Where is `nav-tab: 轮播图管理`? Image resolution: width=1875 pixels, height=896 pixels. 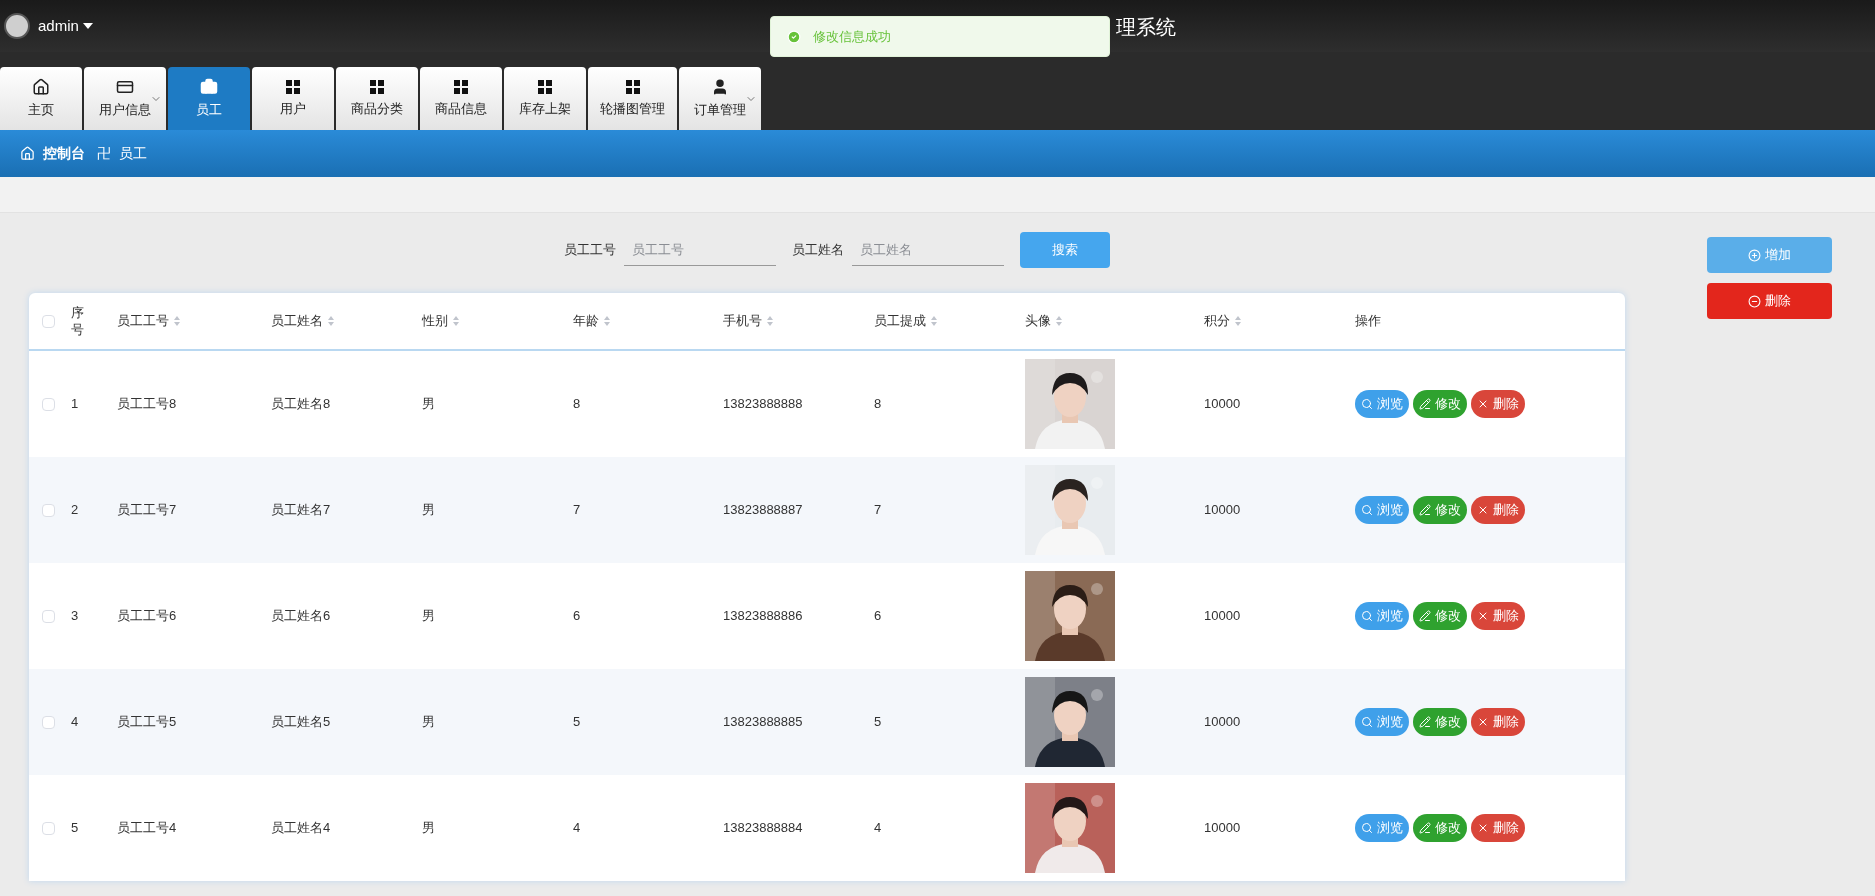 nav-tab: 轮播图管理 is located at coordinates (632, 98).